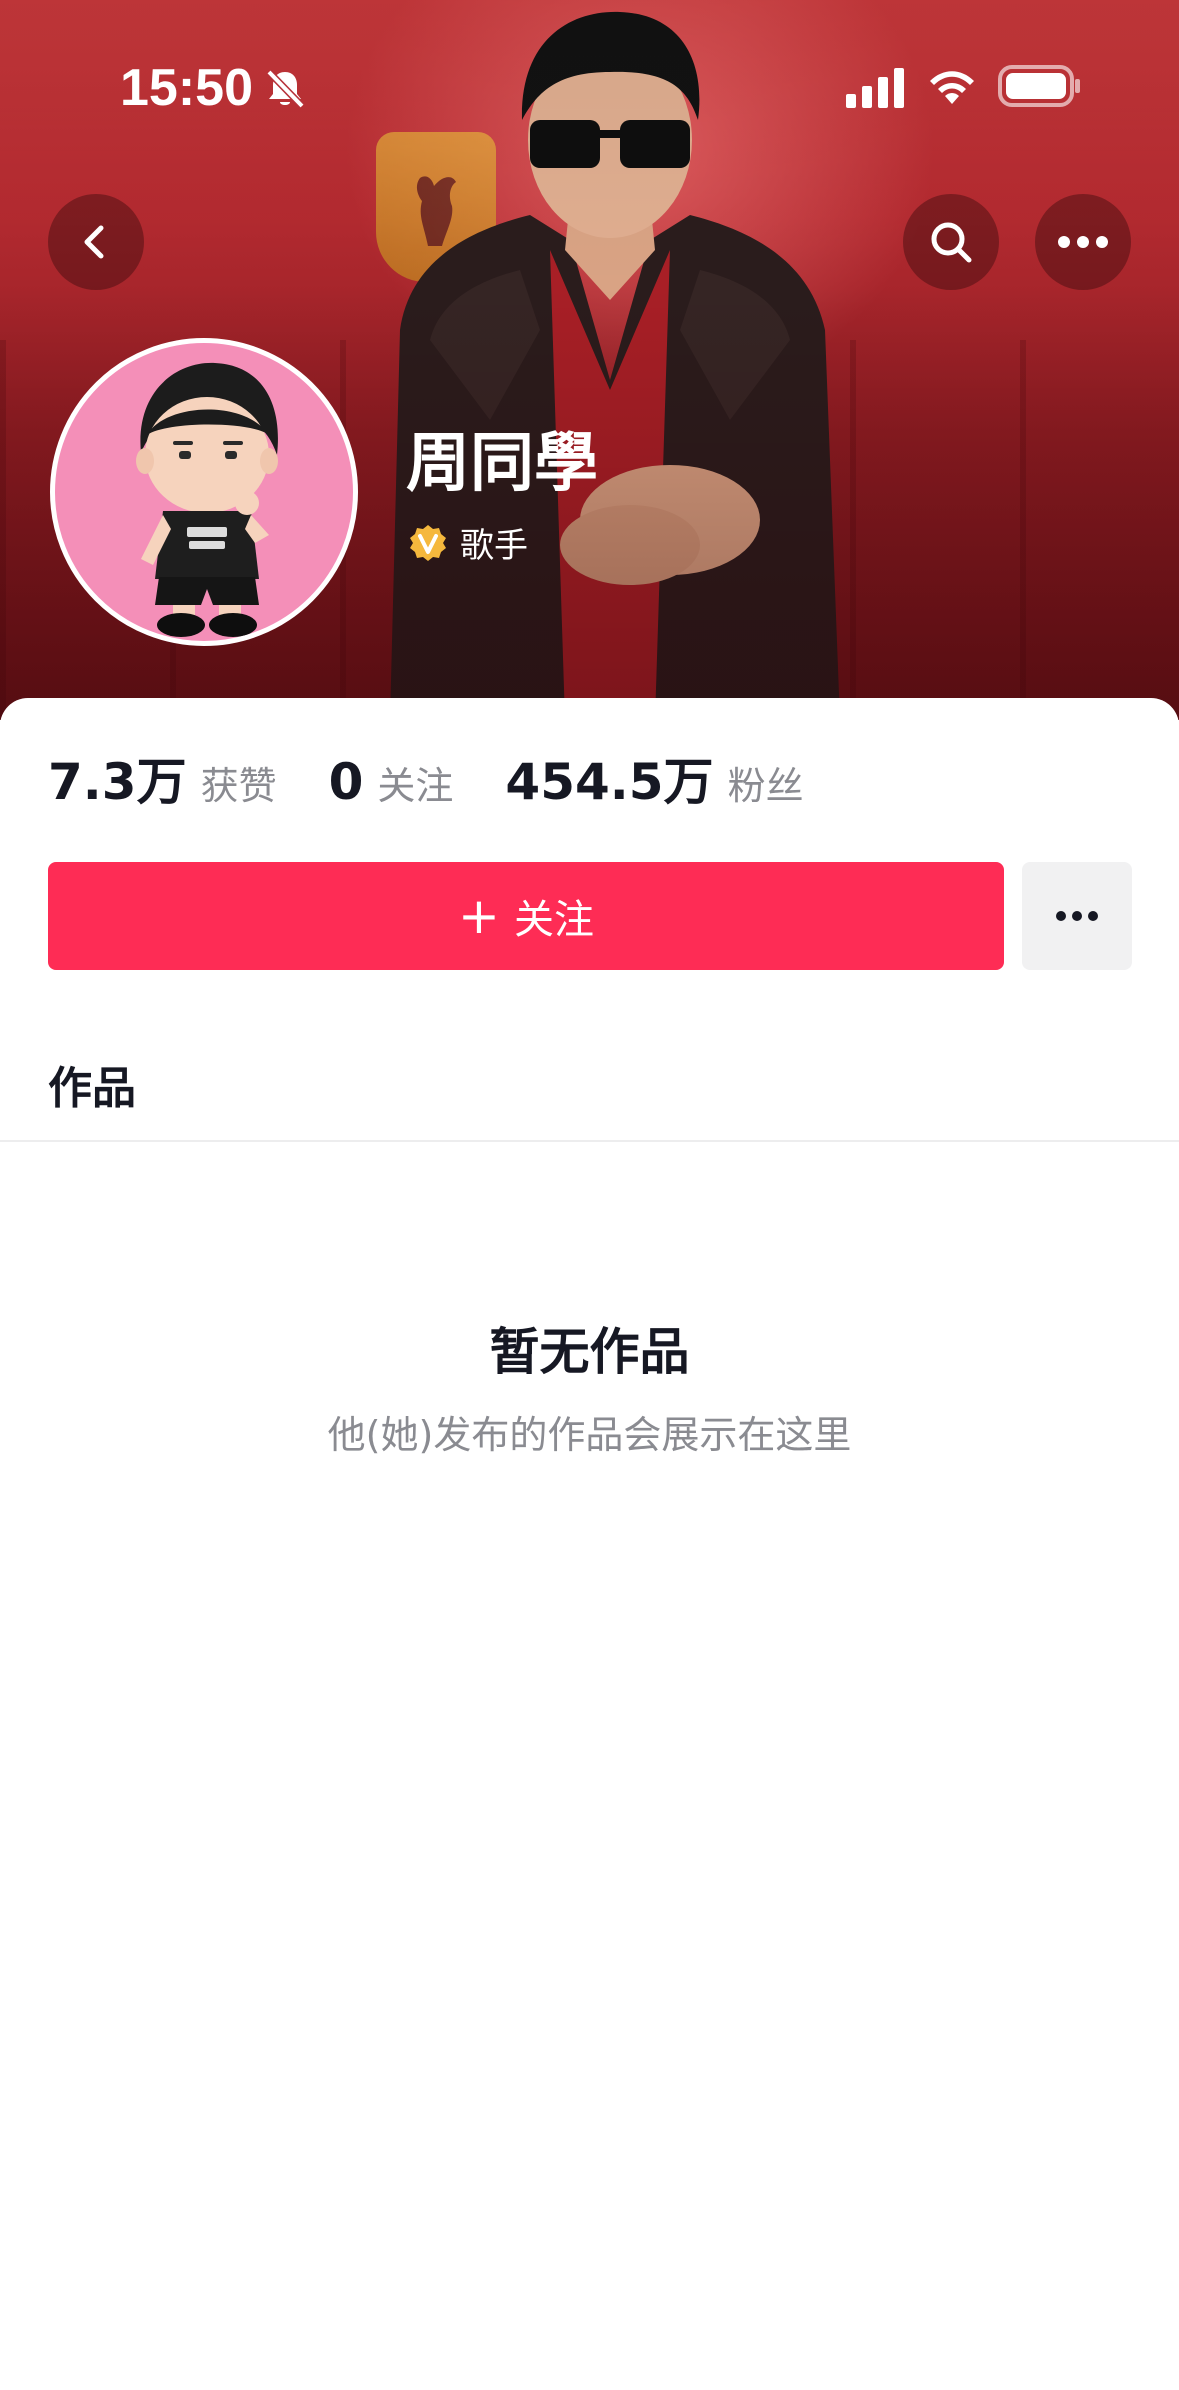  Describe the element at coordinates (1039, 86) in the screenshot. I see `battery-icon` at that location.